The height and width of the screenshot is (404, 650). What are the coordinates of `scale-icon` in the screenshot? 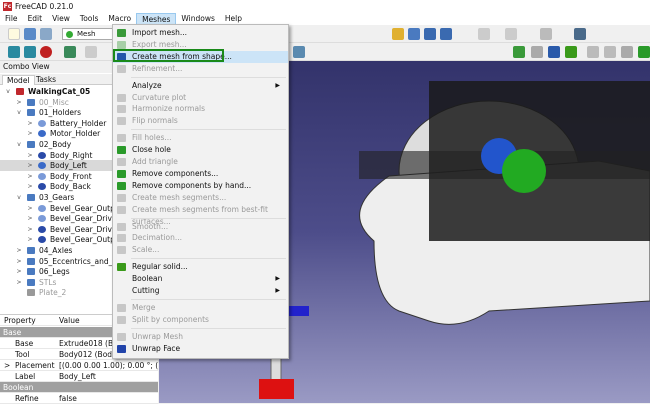 It's located at (121, 250).